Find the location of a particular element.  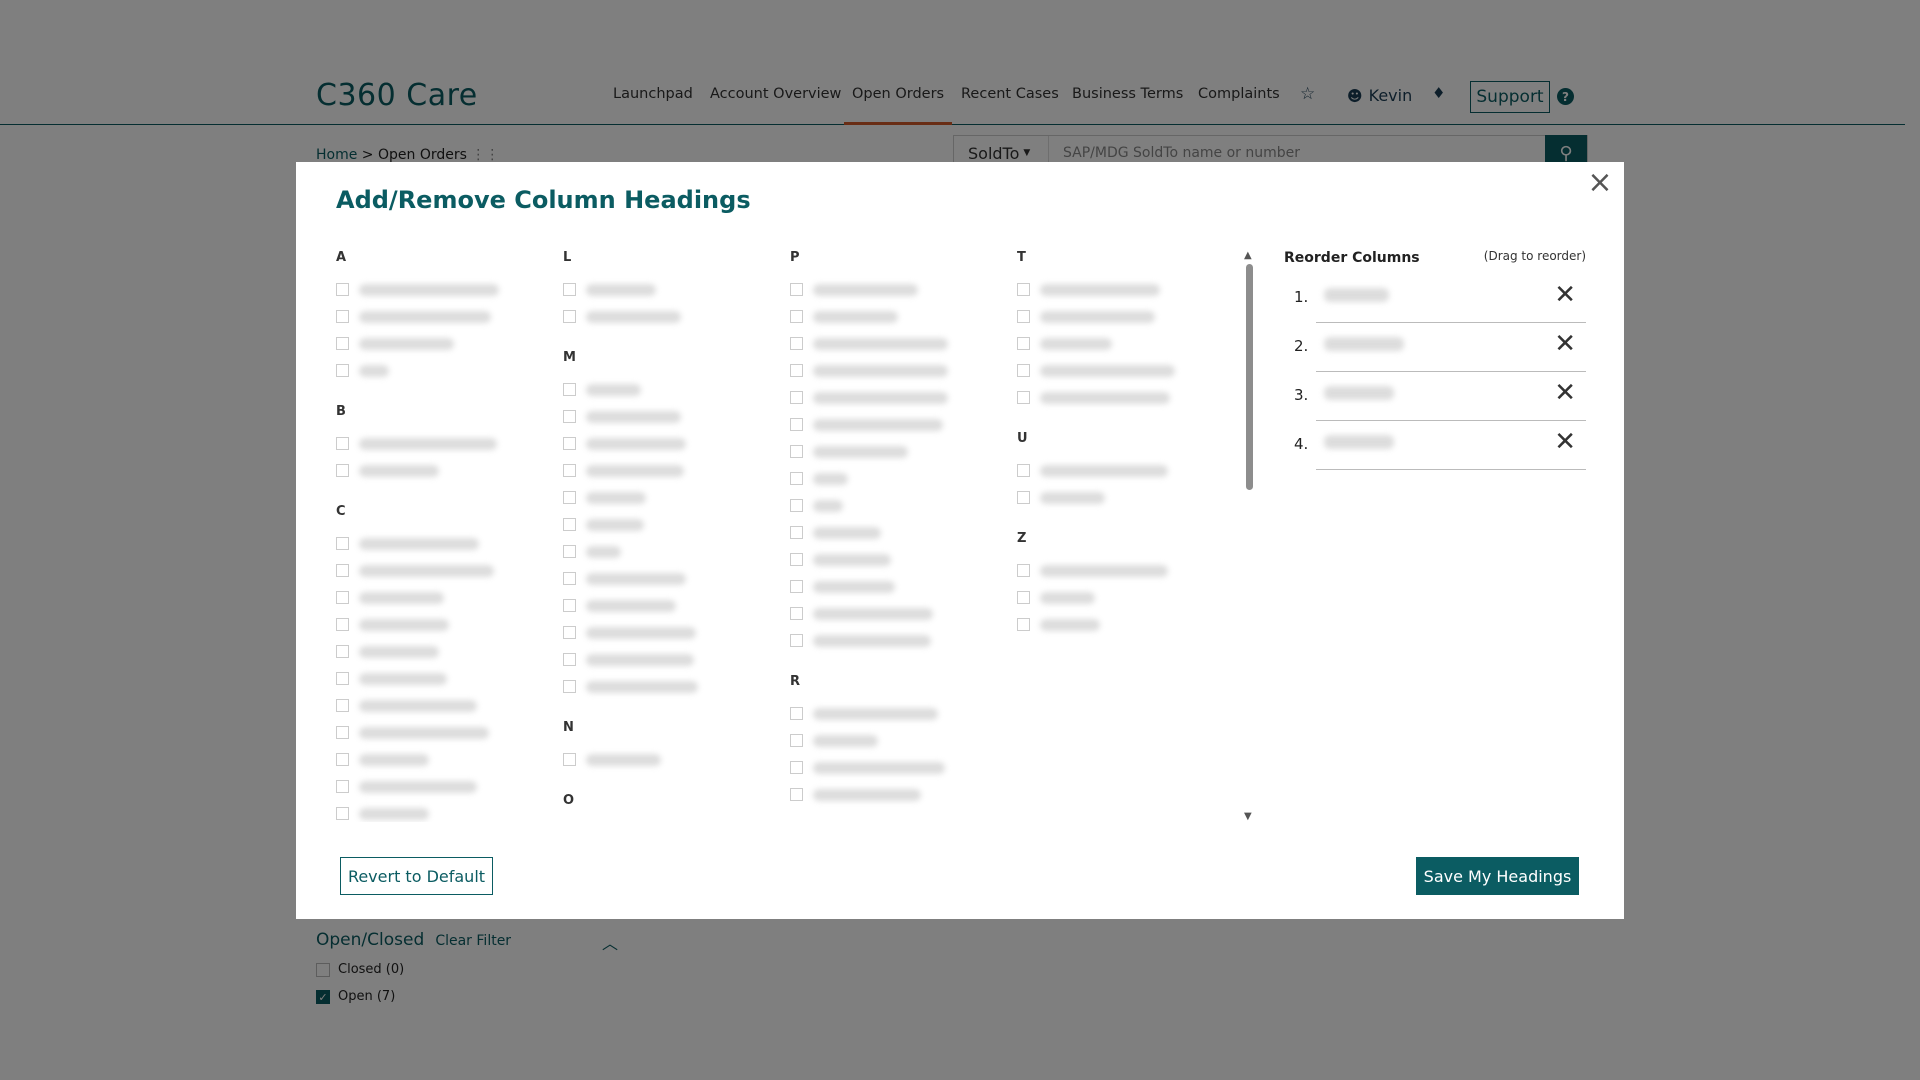

scroll-down-icon: ▼ is located at coordinates (1248, 816).